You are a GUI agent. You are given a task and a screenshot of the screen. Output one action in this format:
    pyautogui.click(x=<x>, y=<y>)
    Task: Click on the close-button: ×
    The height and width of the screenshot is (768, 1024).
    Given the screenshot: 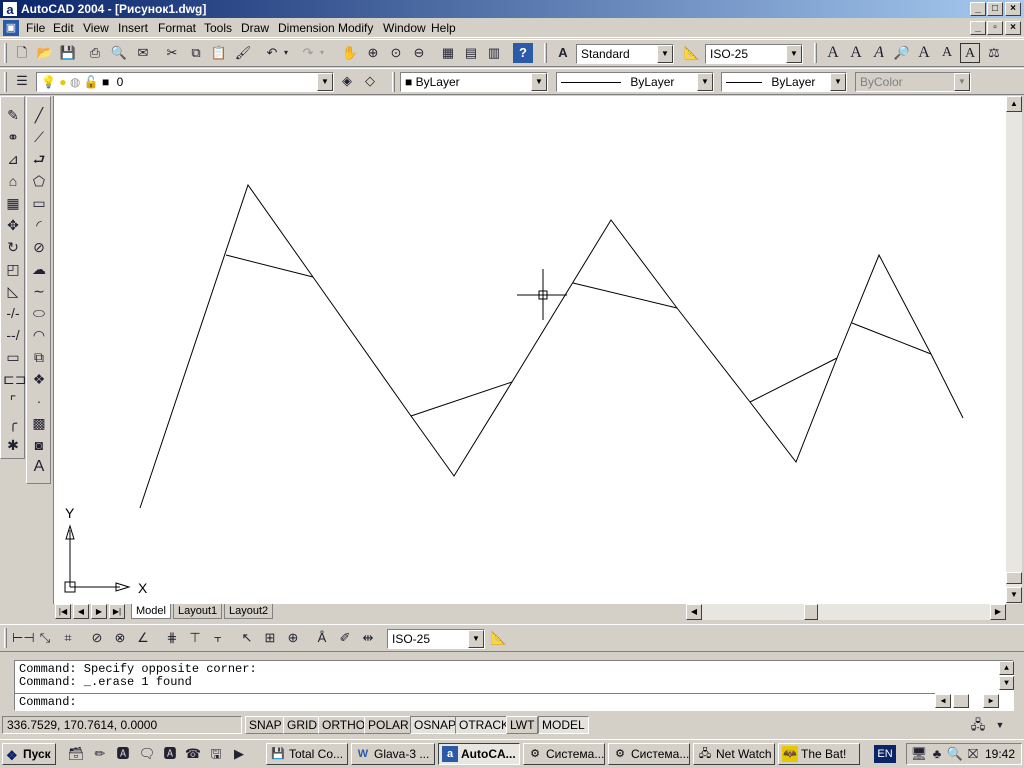 What is the action you would take?
    pyautogui.click(x=1013, y=9)
    